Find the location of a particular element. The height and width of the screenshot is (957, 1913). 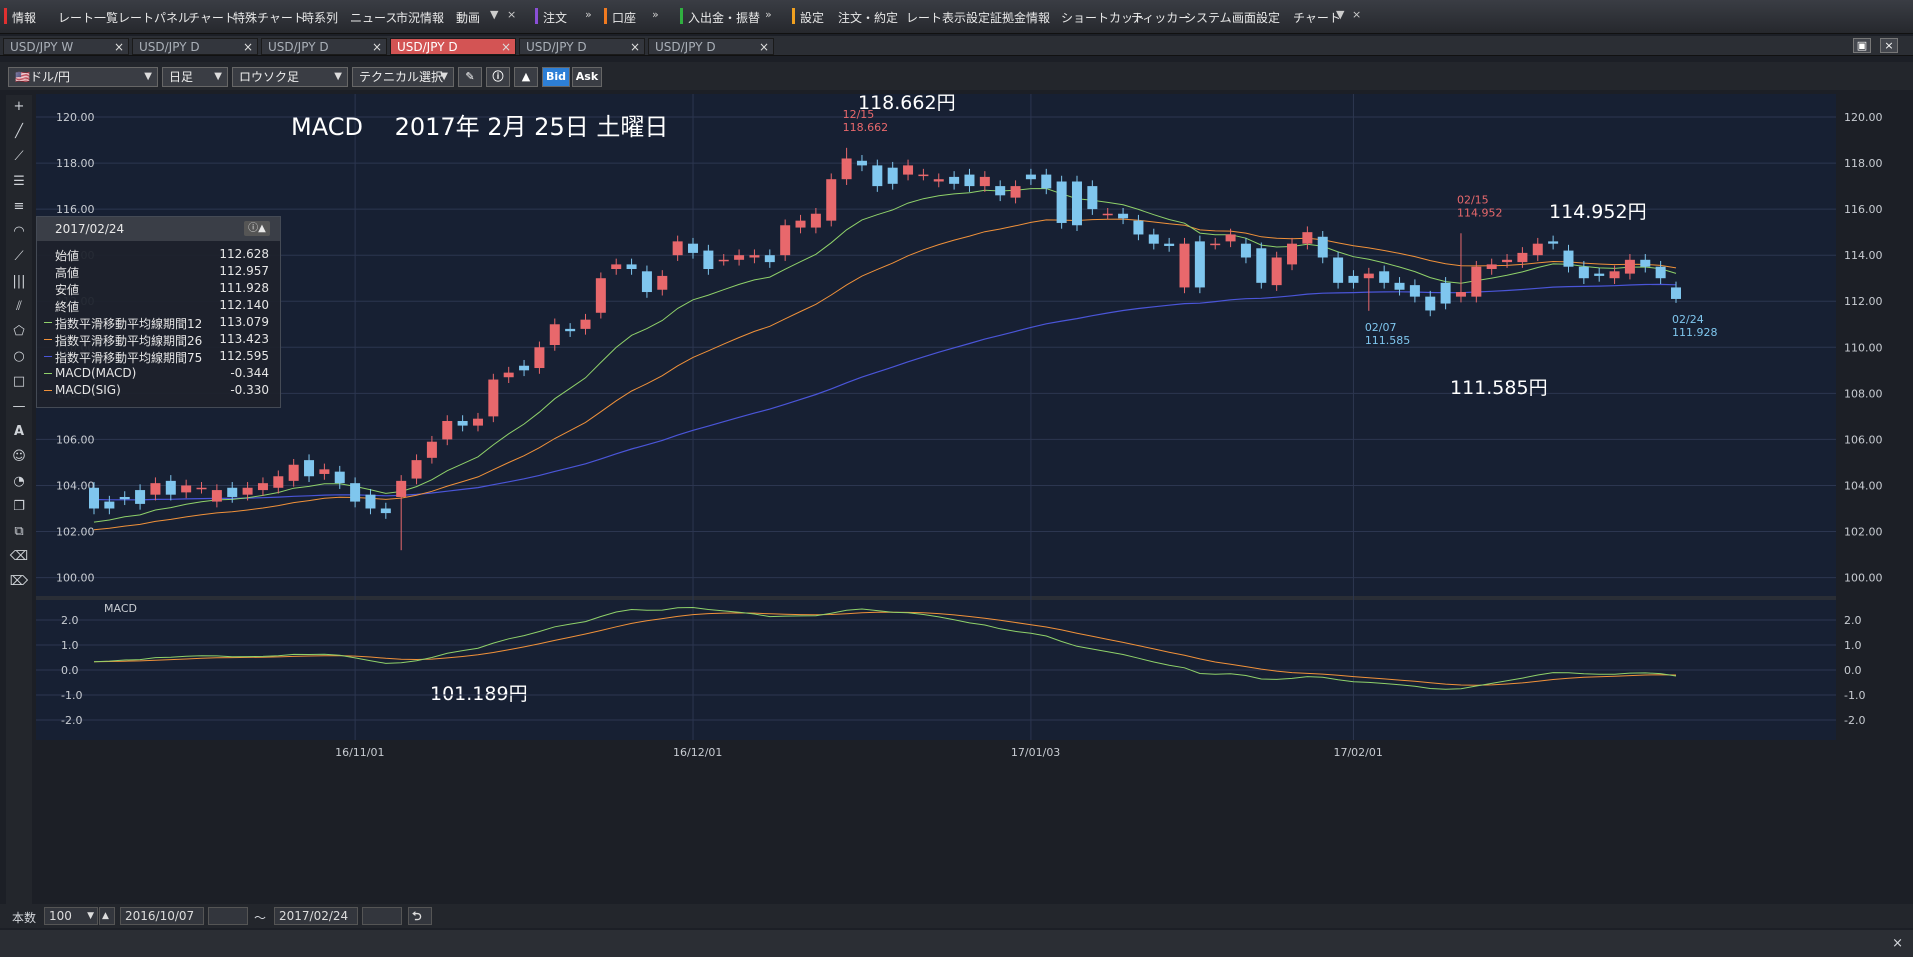

menu-item: 時系列 is located at coordinates (320, 17).